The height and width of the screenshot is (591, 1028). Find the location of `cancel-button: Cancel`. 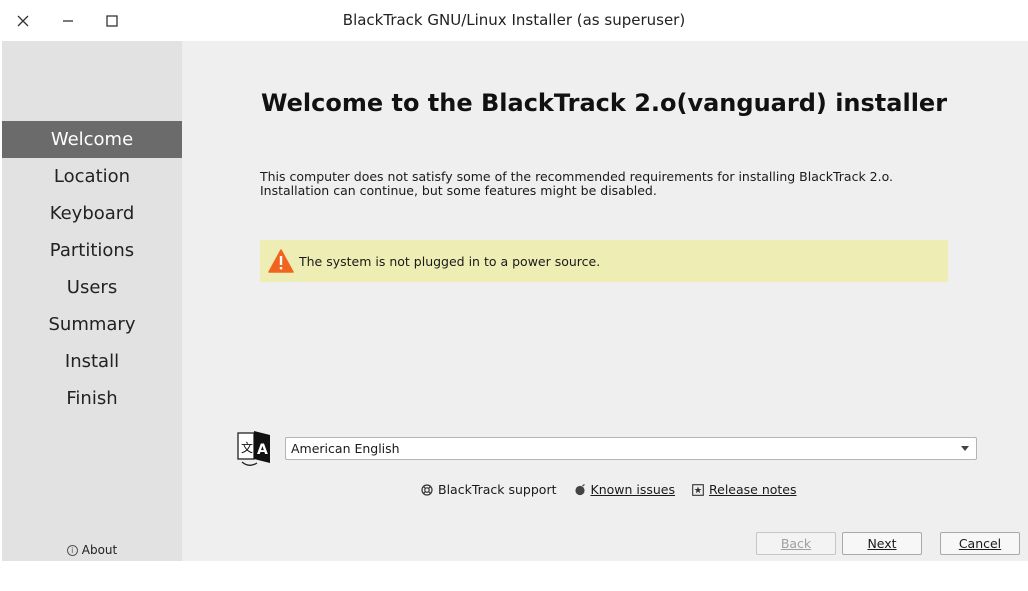

cancel-button: Cancel is located at coordinates (980, 543).